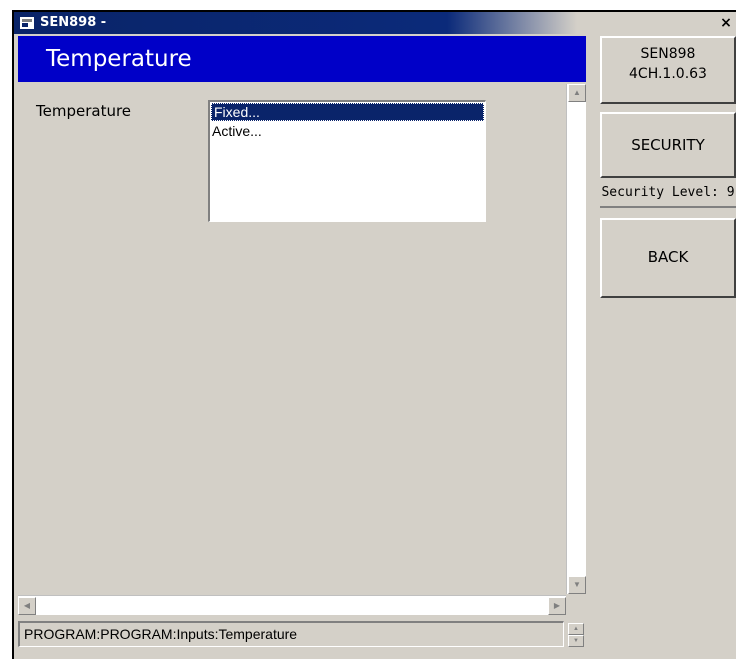  Describe the element at coordinates (668, 258) in the screenshot. I see `back-button: BACK` at that location.